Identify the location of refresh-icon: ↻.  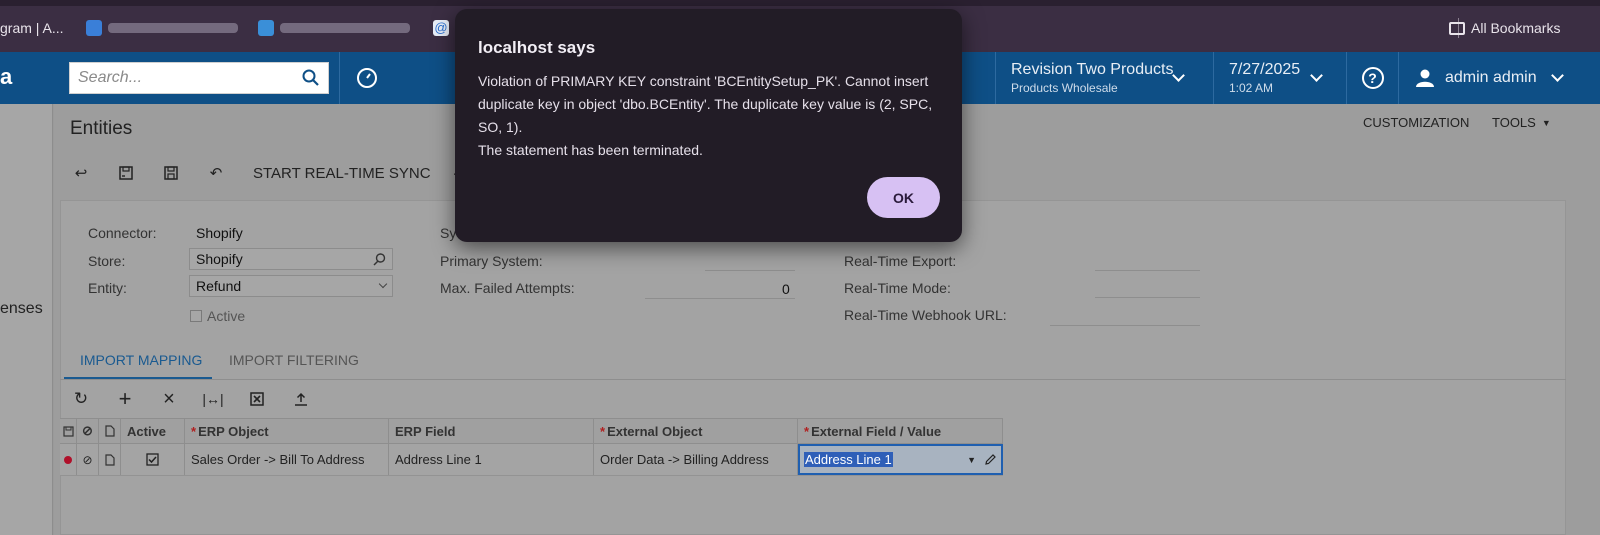
(81, 398).